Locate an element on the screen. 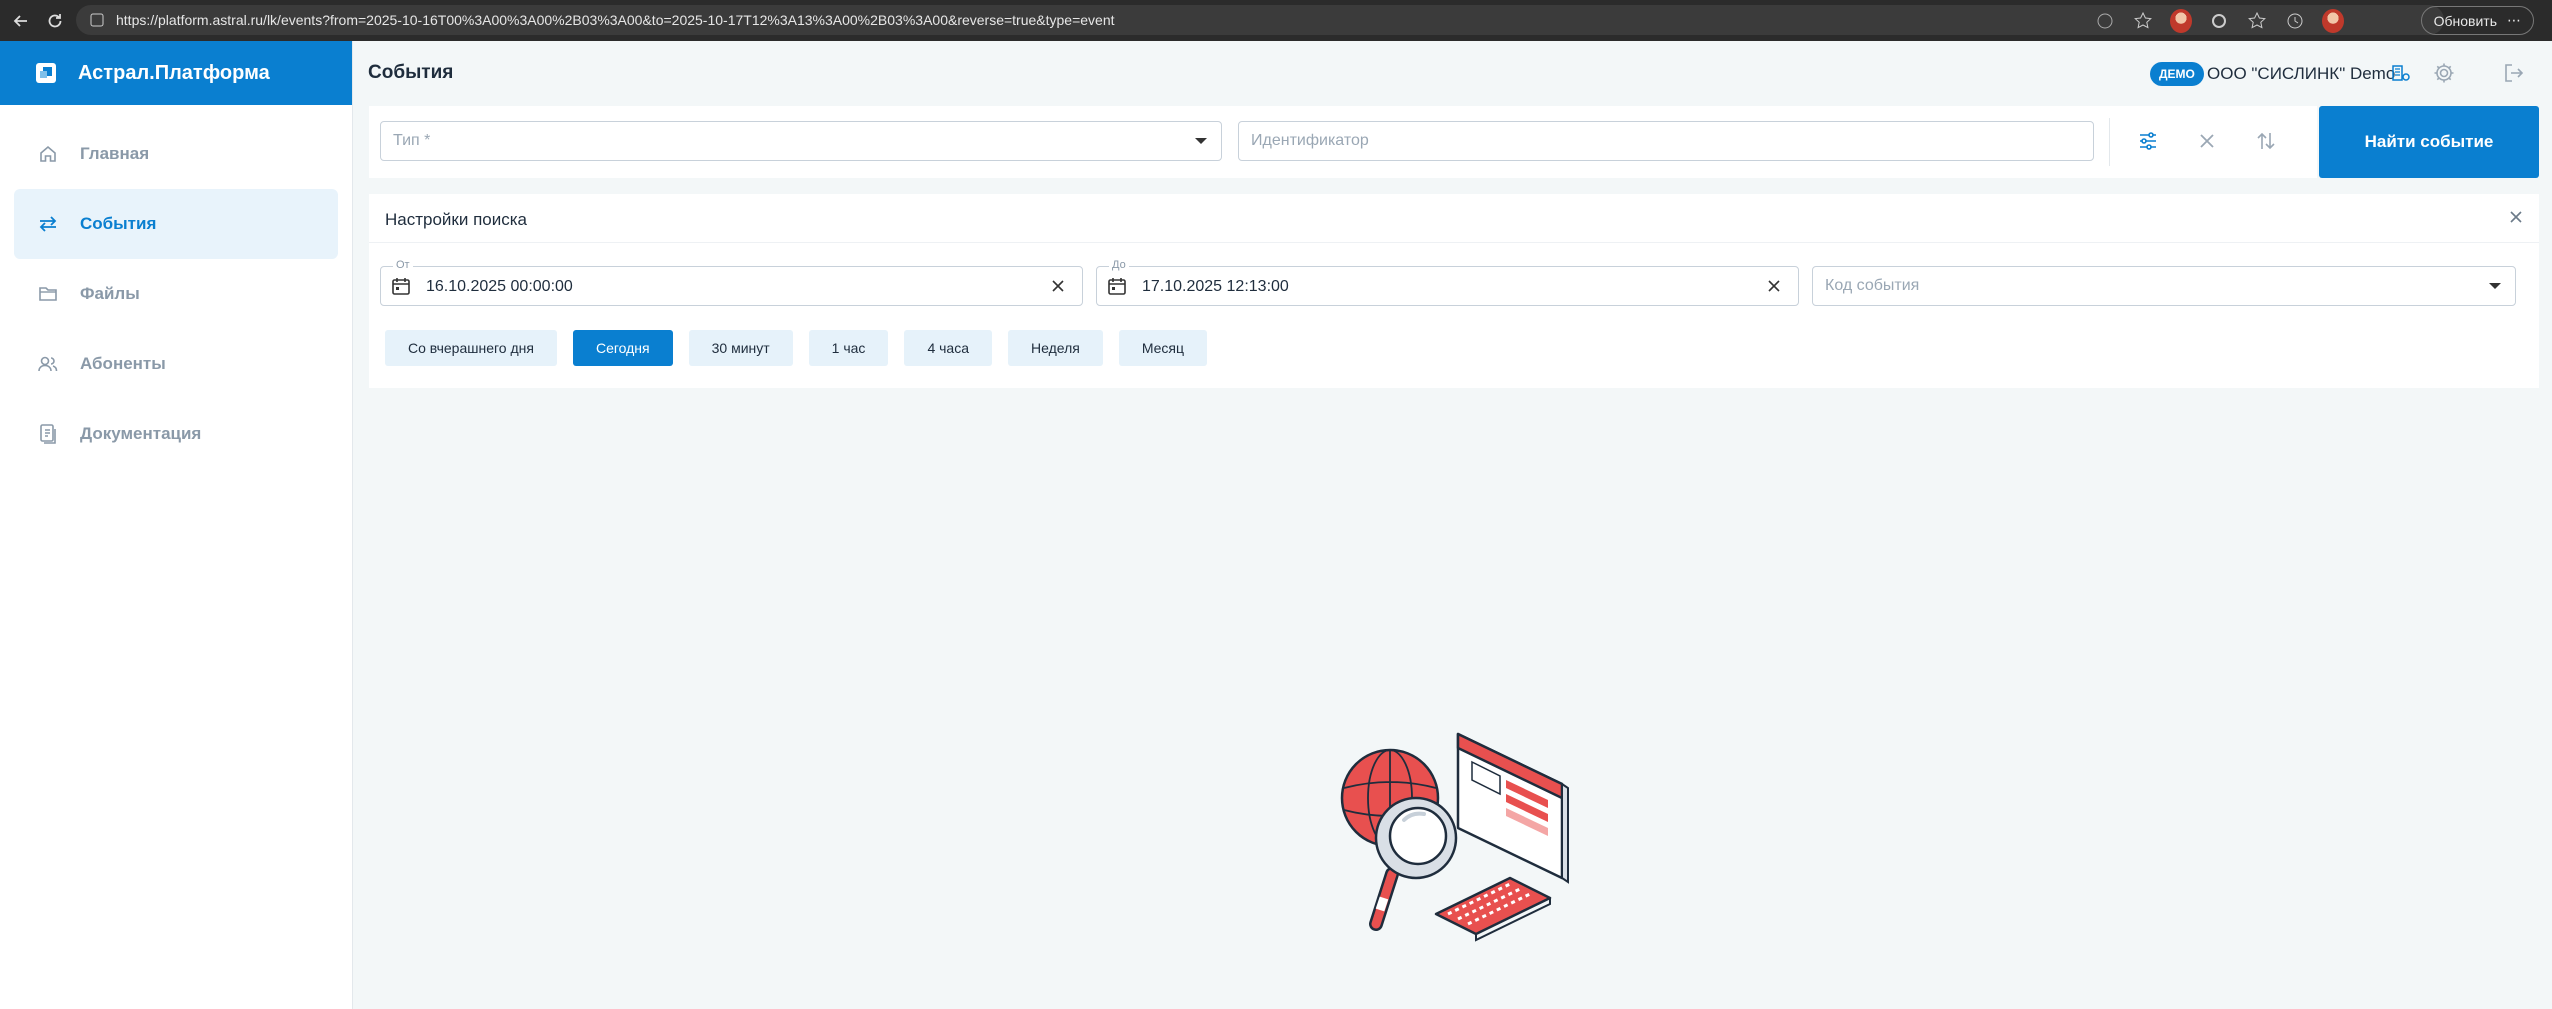 The image size is (2552, 1009). update-label: Обновить is located at coordinates (2465, 20).